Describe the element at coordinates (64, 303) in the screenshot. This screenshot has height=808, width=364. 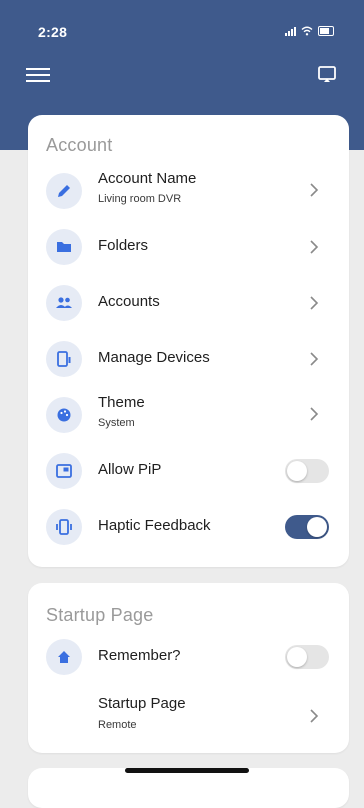
I see `people-icon` at that location.